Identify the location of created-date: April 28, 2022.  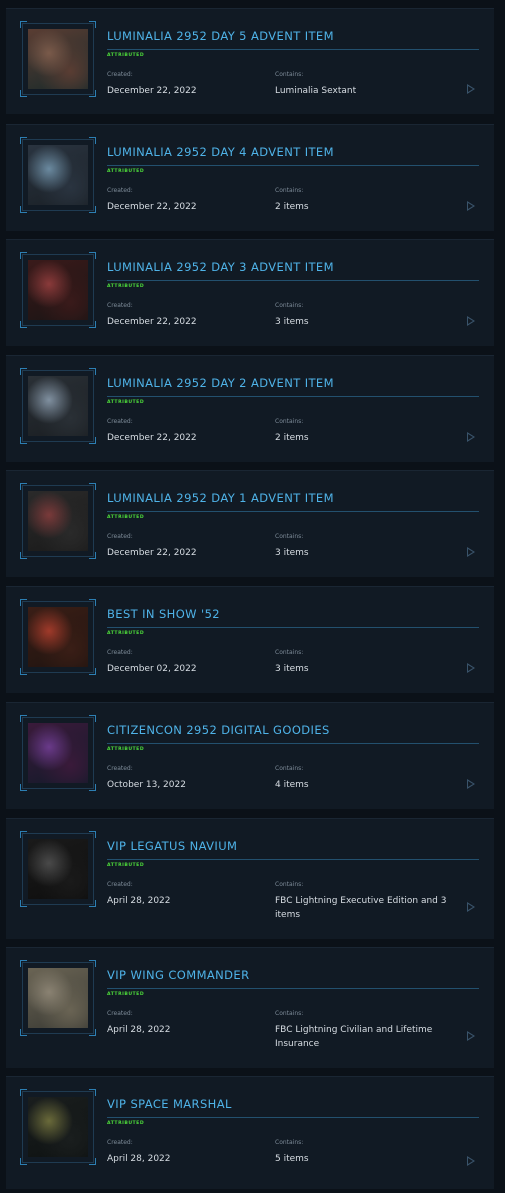
(139, 1159).